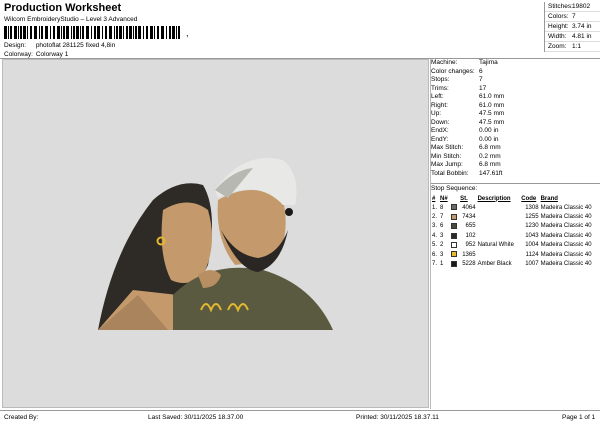 This screenshot has width=600, height=424. What do you see at coordinates (18, 54) in the screenshot?
I see `colorway-label: Colorway:` at bounding box center [18, 54].